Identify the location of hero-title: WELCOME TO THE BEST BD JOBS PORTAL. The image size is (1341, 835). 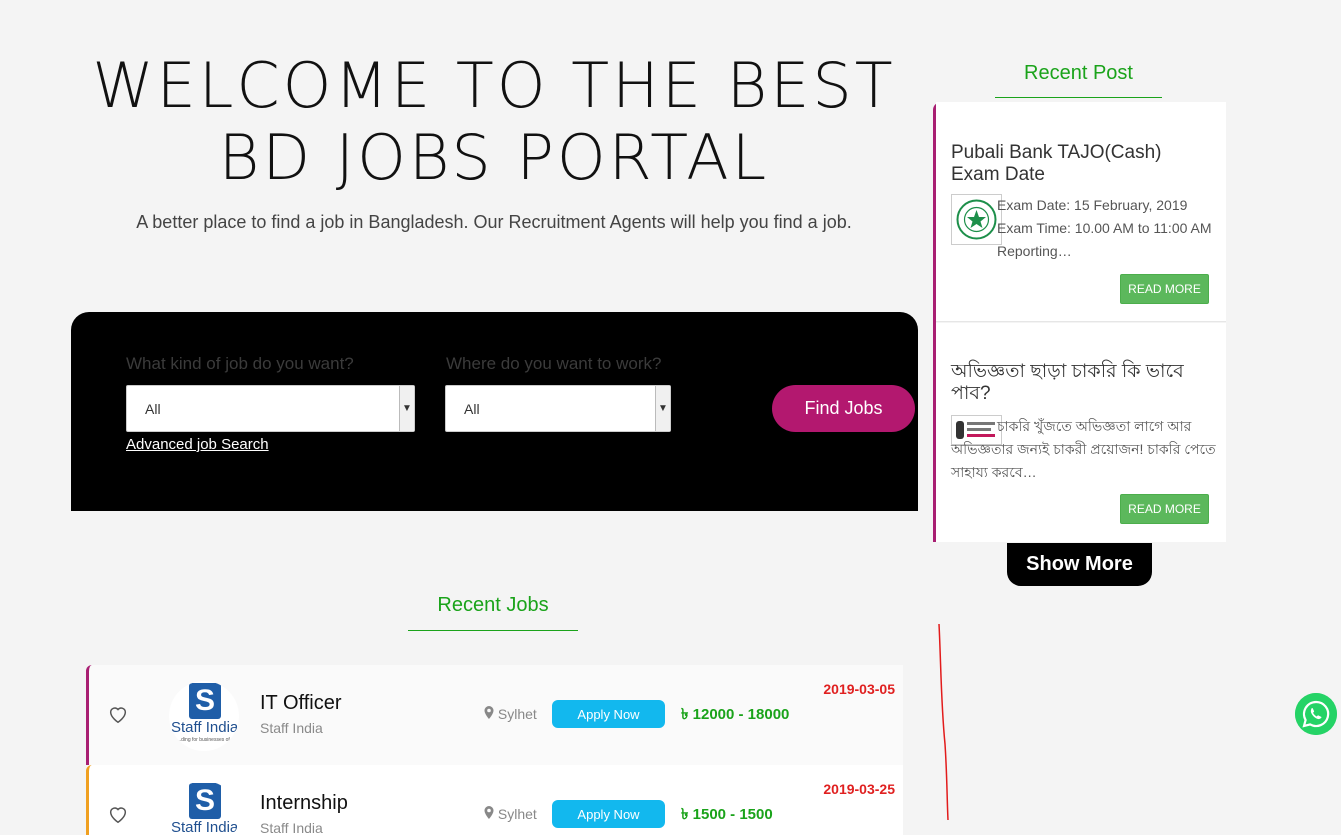
(494, 122).